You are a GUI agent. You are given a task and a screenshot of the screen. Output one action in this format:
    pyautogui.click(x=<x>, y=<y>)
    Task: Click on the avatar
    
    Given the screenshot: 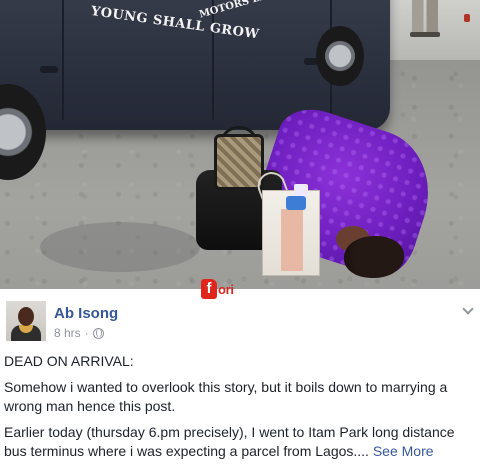 What is the action you would take?
    pyautogui.click(x=26, y=321)
    